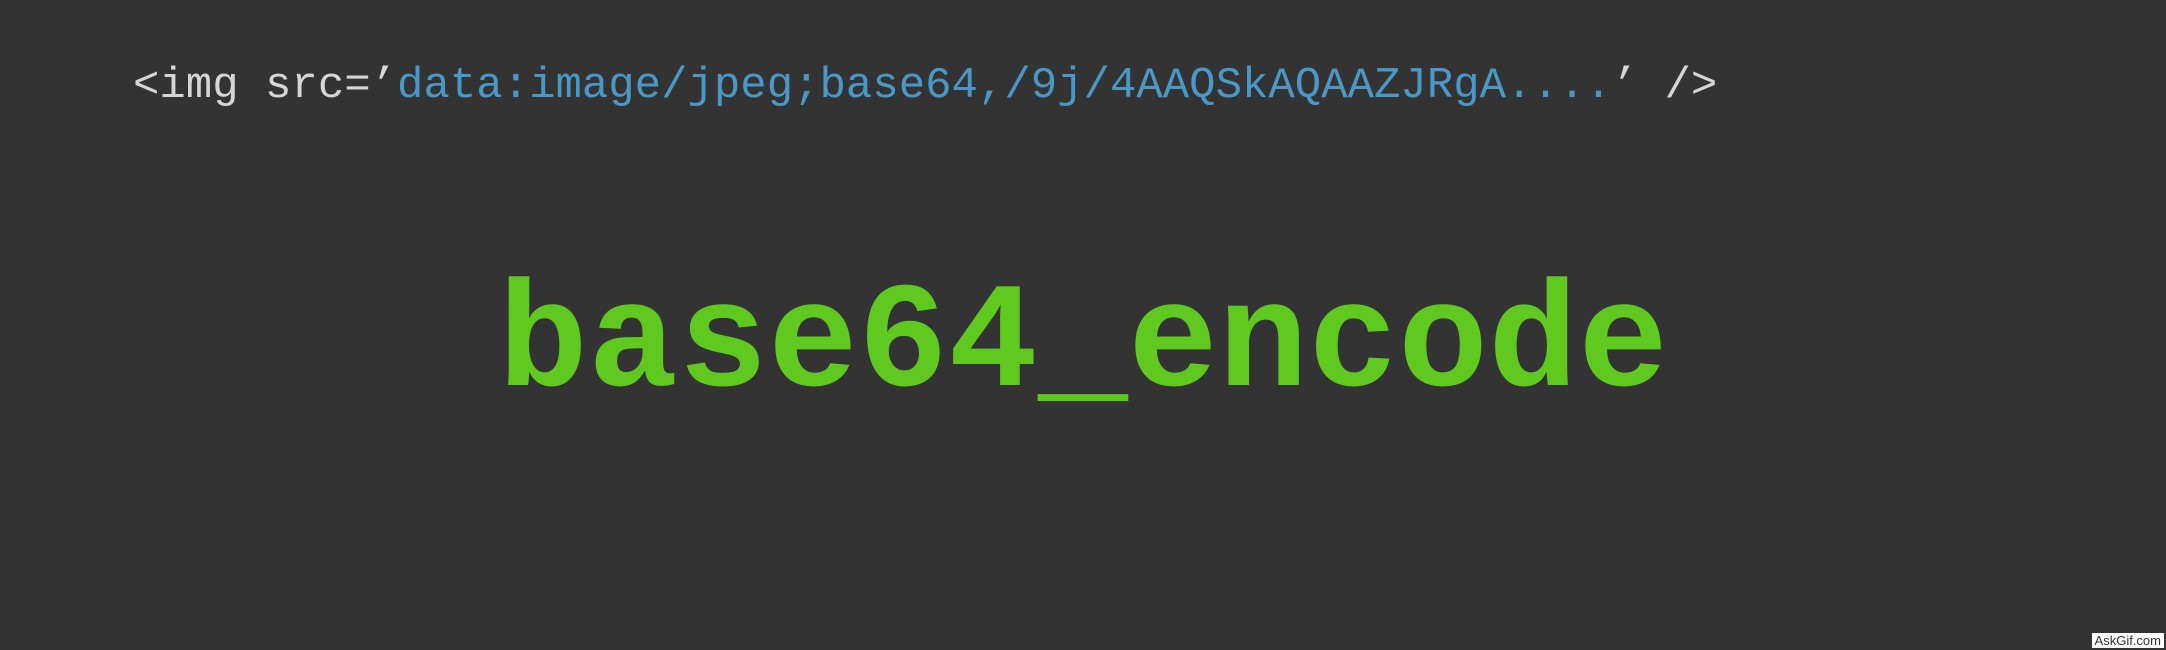  Describe the element at coordinates (1083, 346) in the screenshot. I see `headline-title: base64_encode` at that location.